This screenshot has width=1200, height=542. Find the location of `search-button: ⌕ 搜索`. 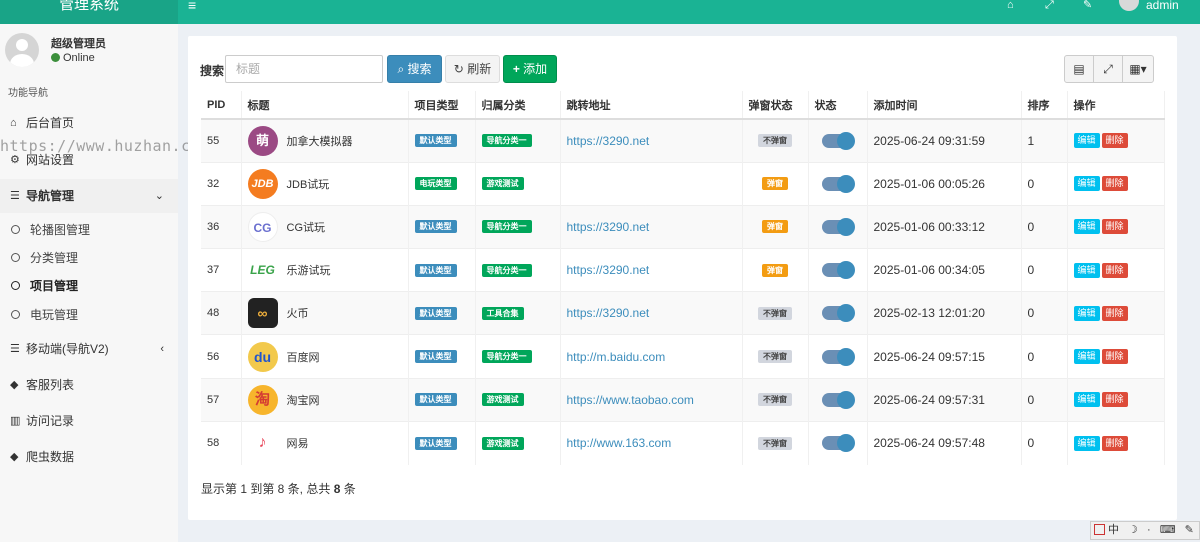

search-button: ⌕ 搜索 is located at coordinates (414, 69).